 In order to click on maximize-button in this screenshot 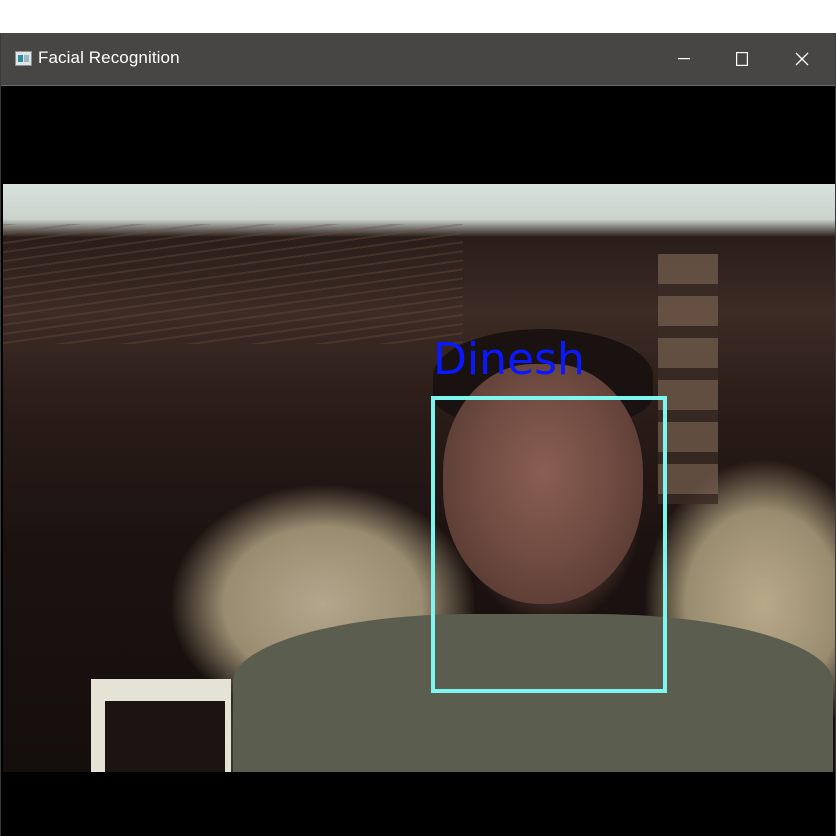, I will do `click(742, 59)`.